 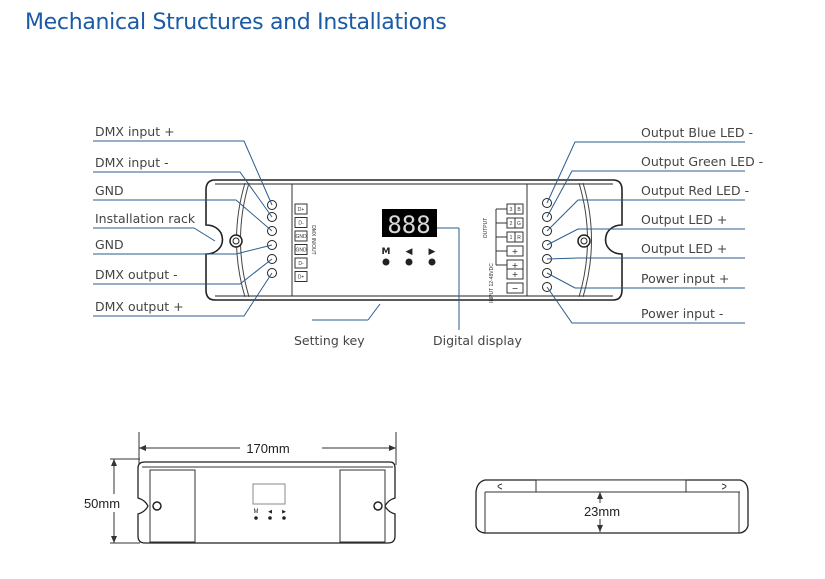 I want to click on device-side-view: 23mm, so click(x=612, y=506).